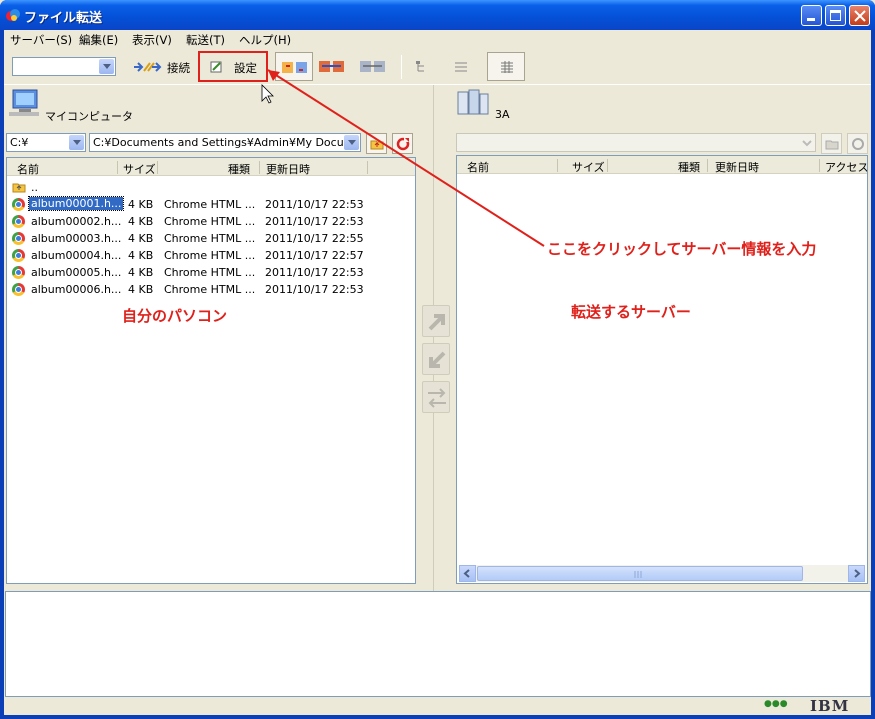  I want to click on parent-folder-label: .., so click(34, 187).